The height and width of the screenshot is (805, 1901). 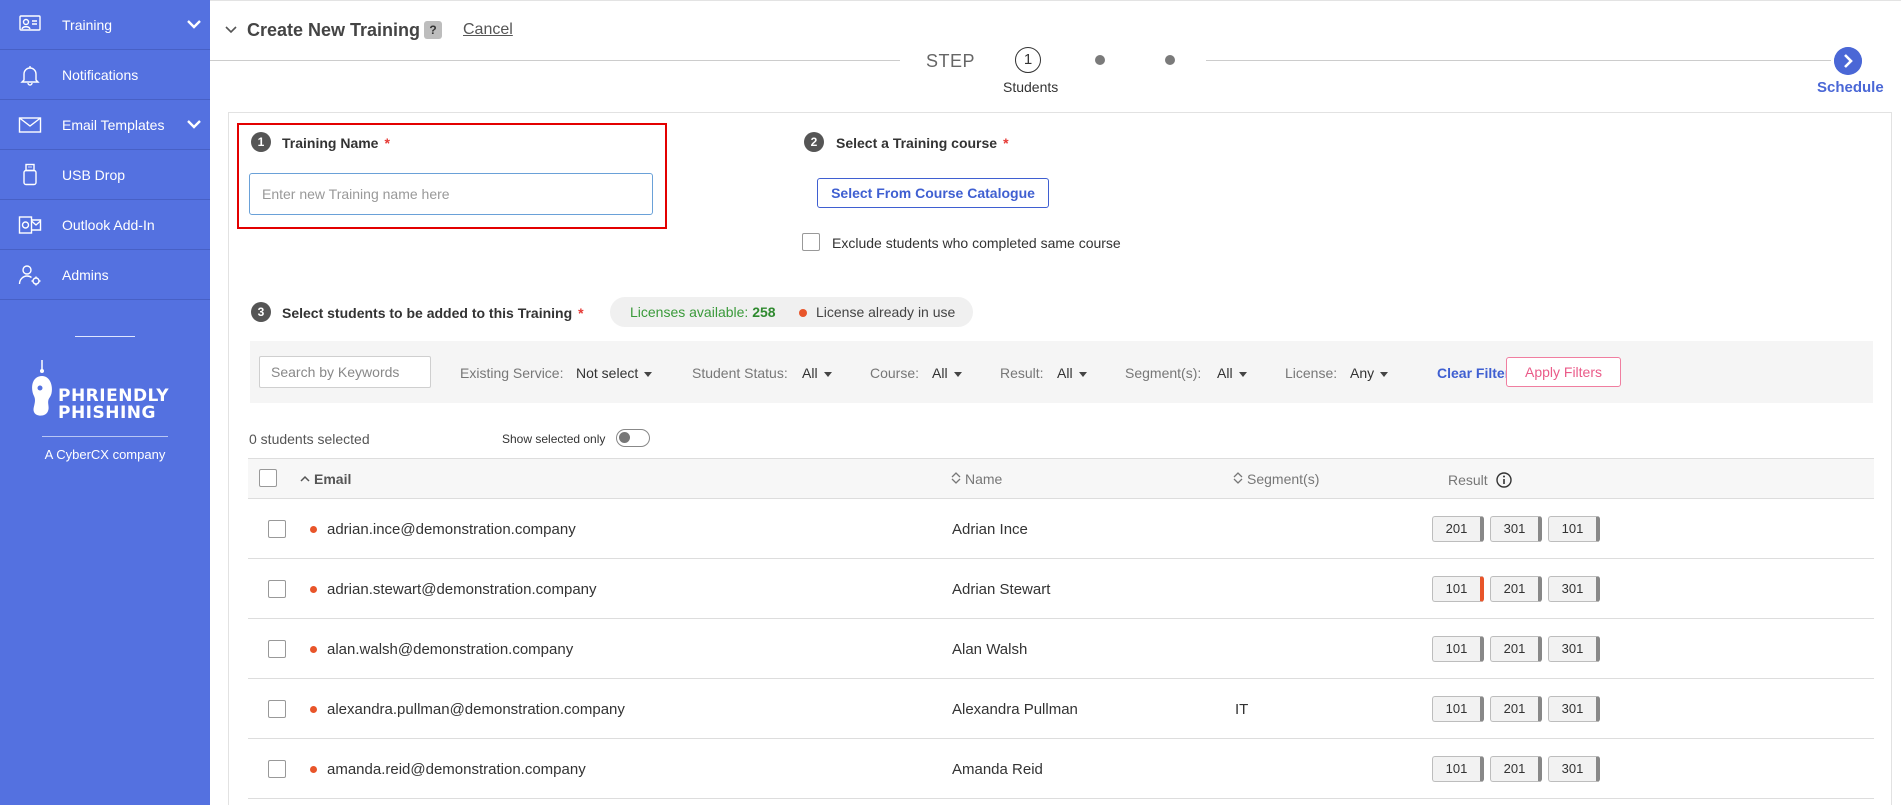 I want to click on course-filter-dropdown: All, so click(x=947, y=373).